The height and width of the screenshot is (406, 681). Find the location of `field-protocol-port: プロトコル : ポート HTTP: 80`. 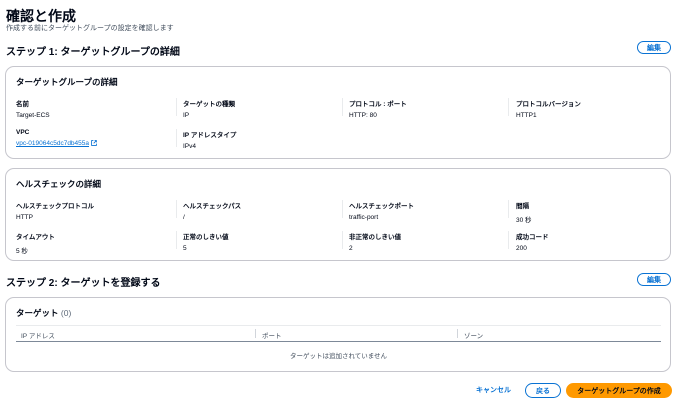

field-protocol-port: プロトコル : ポート HTTP: 80 is located at coordinates (429, 108).